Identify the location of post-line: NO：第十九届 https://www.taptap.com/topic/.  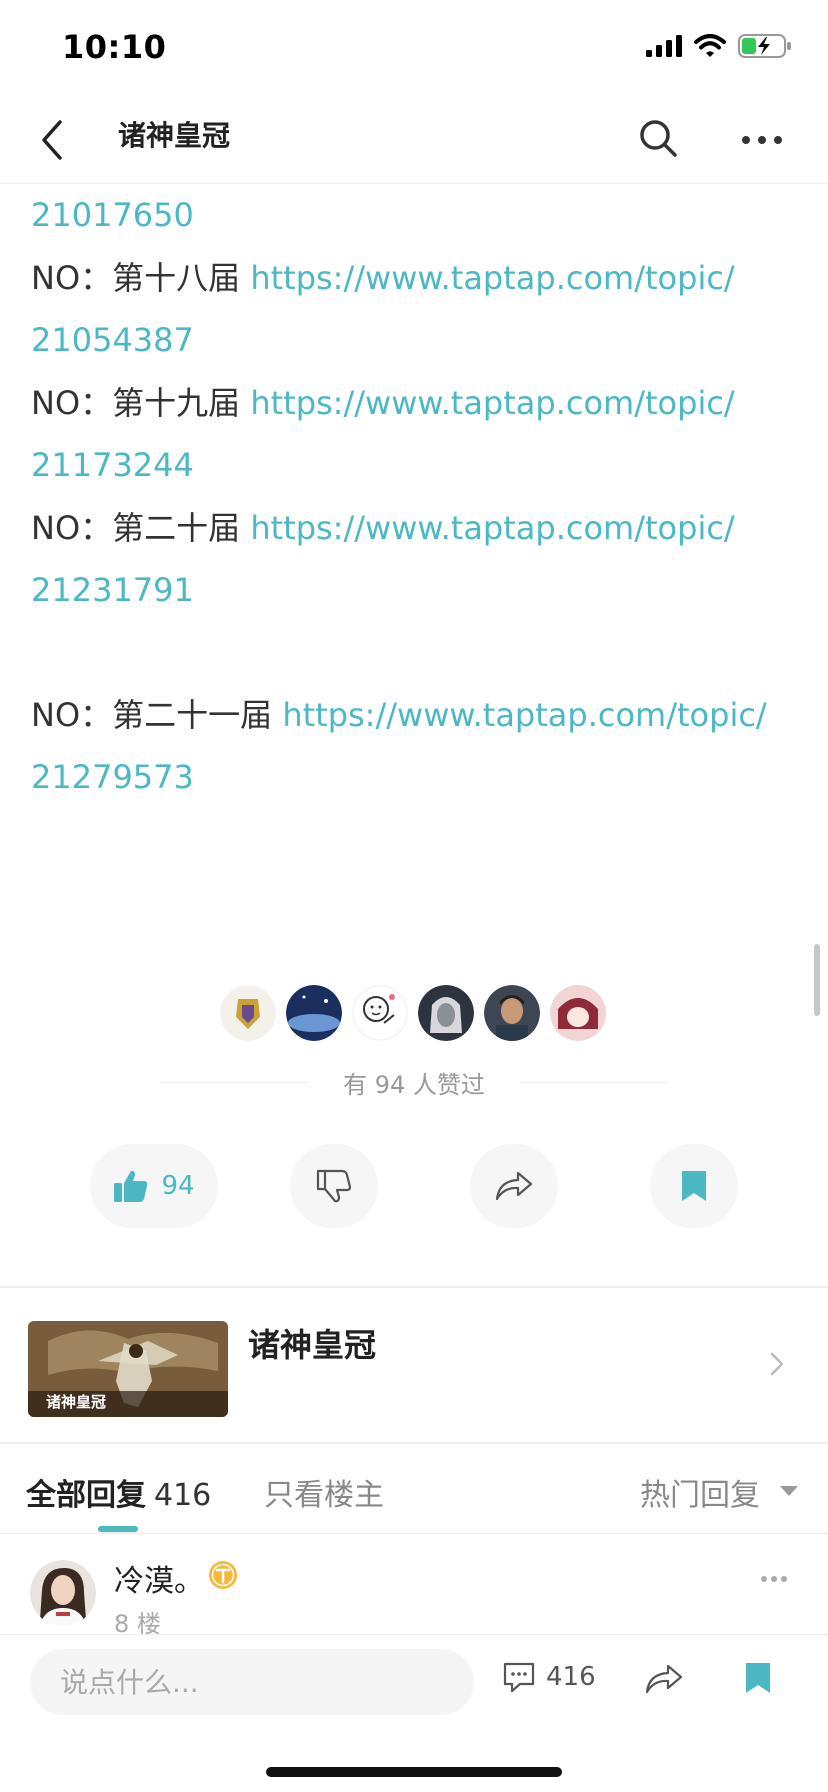
(421, 403).